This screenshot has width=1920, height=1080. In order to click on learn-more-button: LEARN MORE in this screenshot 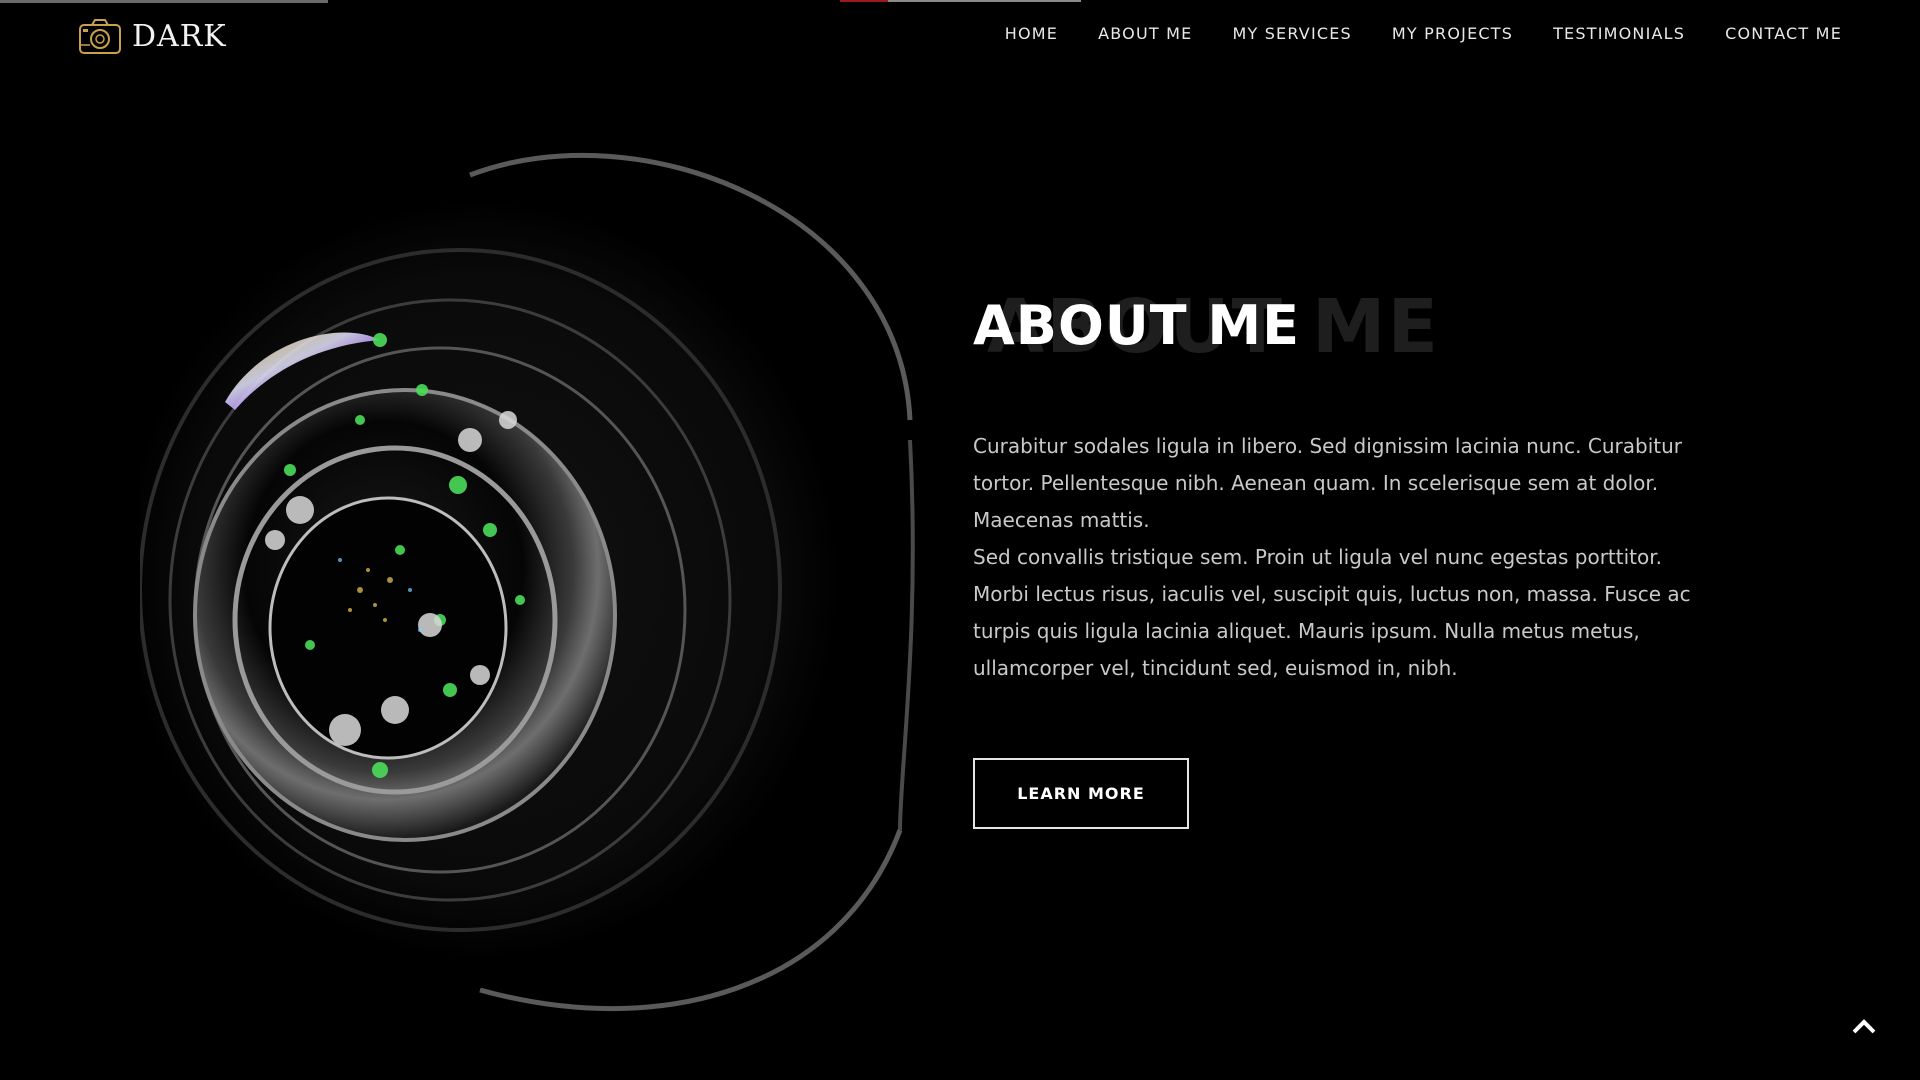, I will do `click(1081, 793)`.